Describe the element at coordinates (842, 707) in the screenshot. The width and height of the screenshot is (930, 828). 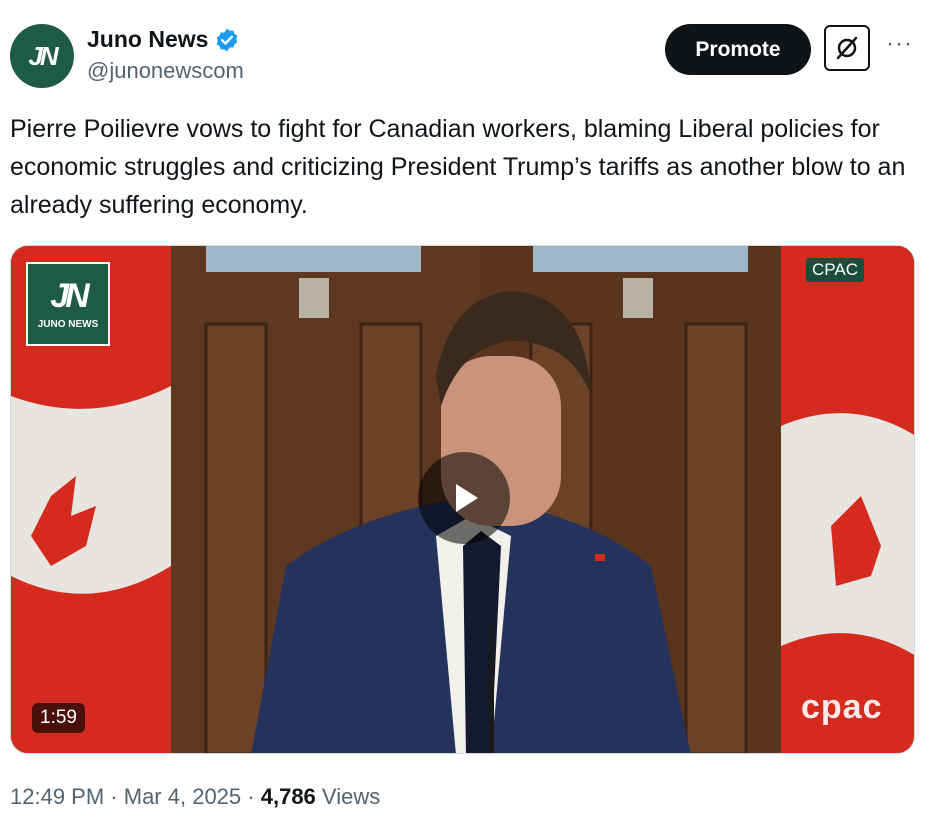
I see `cpac-logo-bottom: cpac` at that location.